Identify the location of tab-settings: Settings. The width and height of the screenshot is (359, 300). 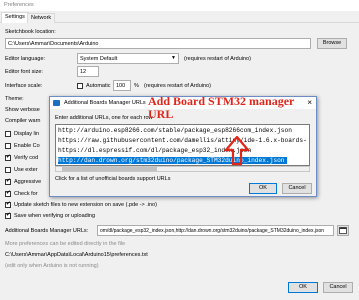
(15, 17).